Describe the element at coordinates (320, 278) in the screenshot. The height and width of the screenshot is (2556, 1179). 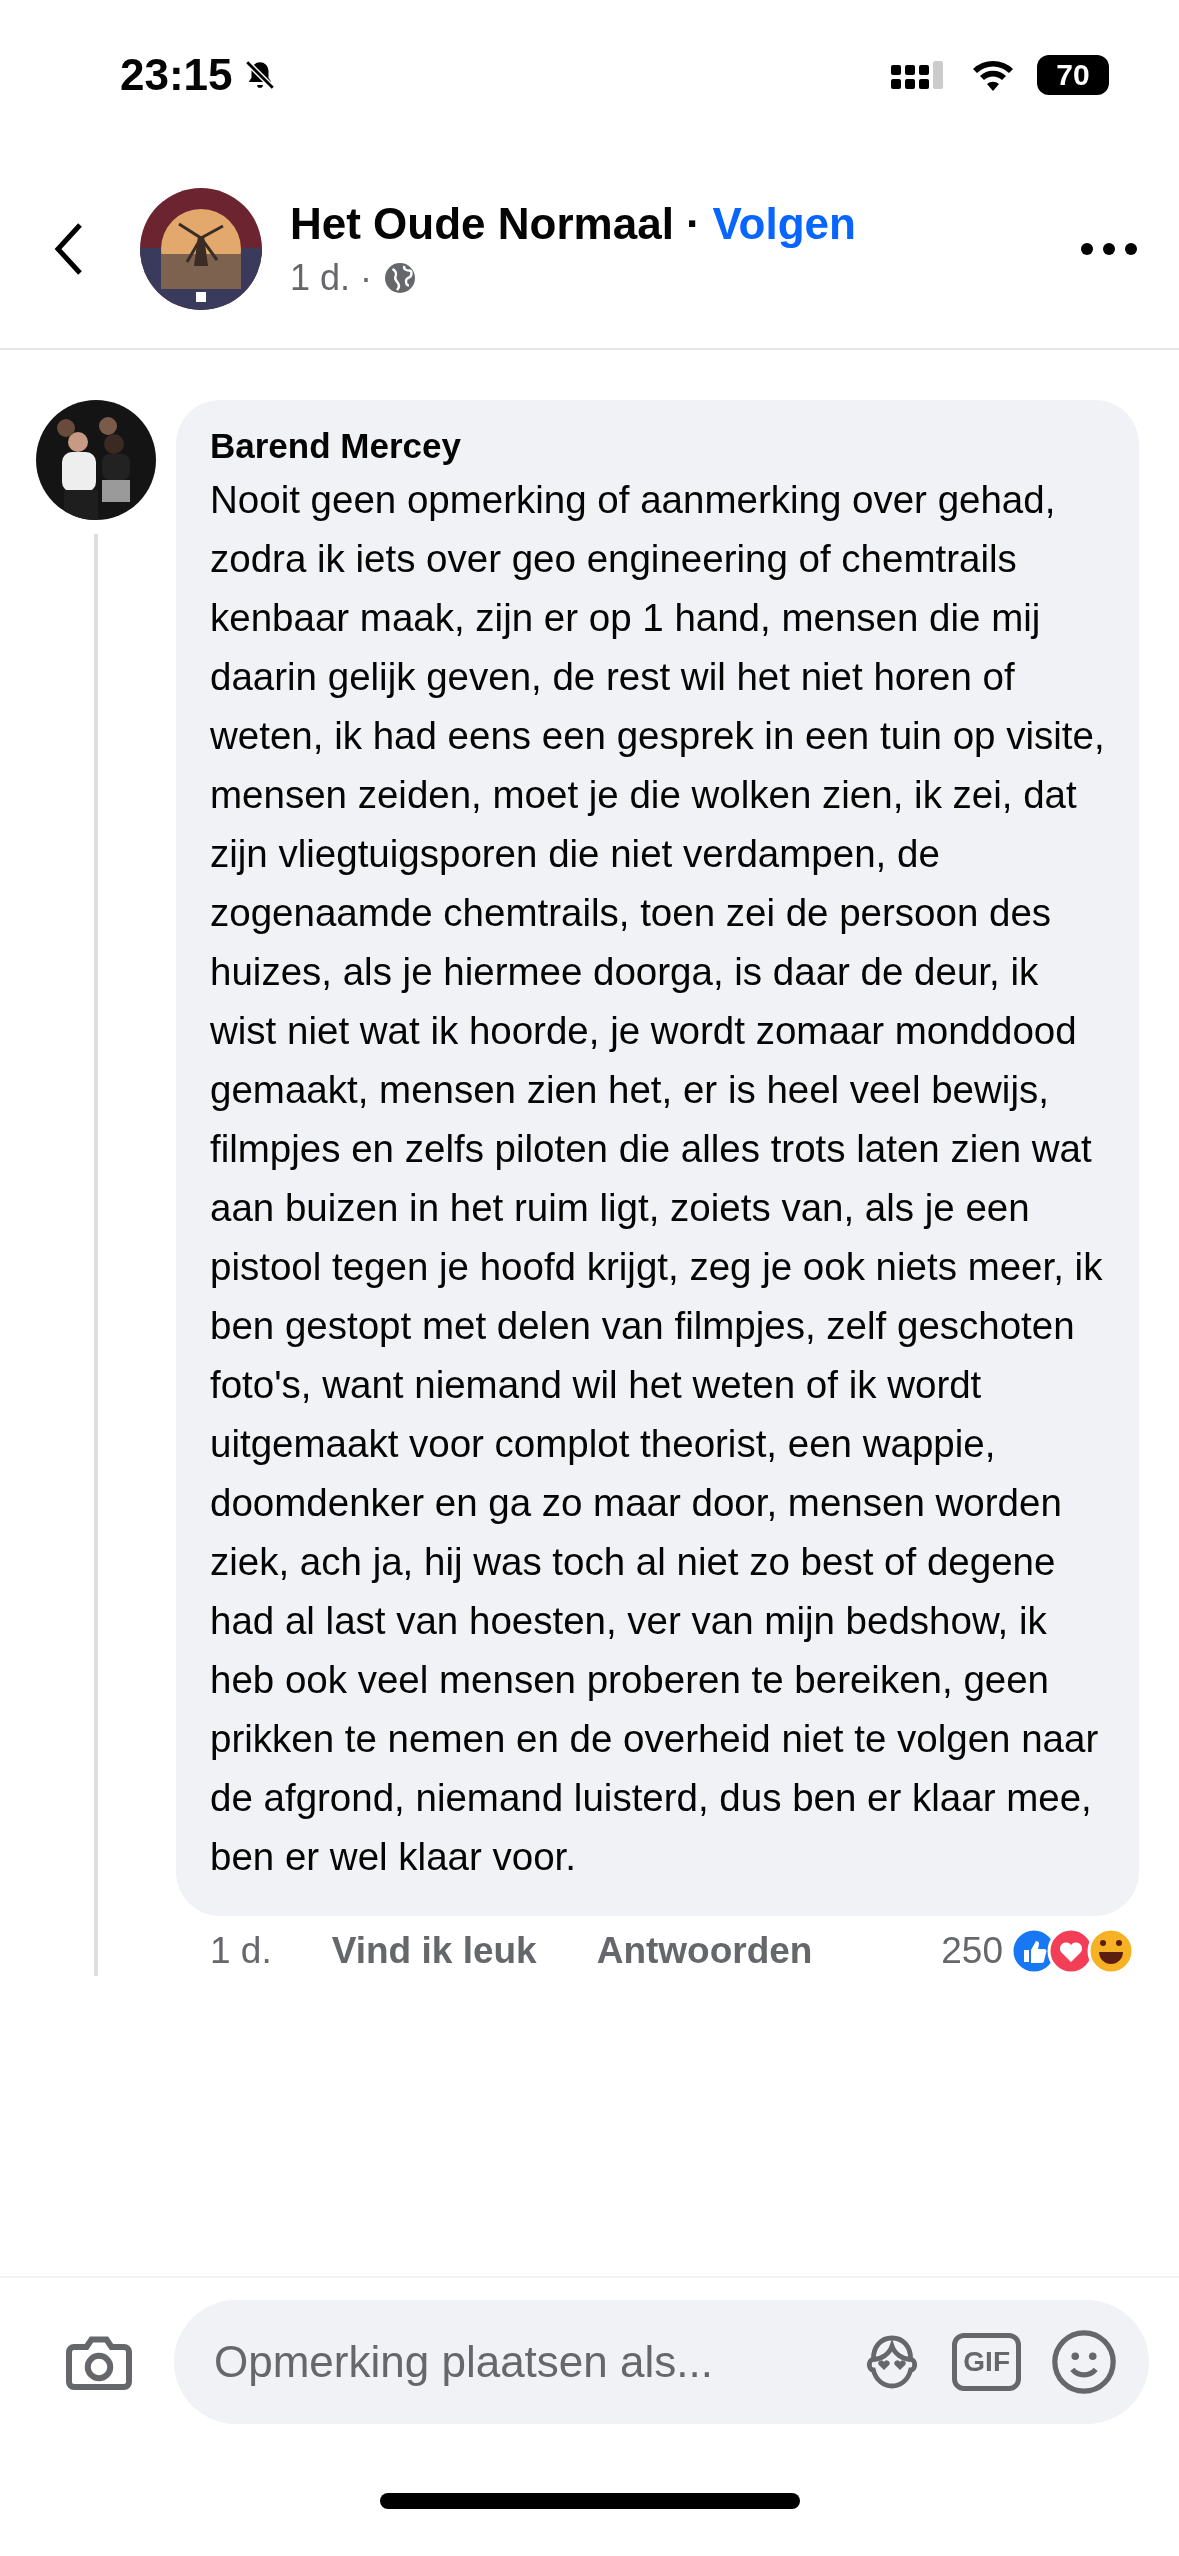
I see `post-time: 1 d.` at that location.